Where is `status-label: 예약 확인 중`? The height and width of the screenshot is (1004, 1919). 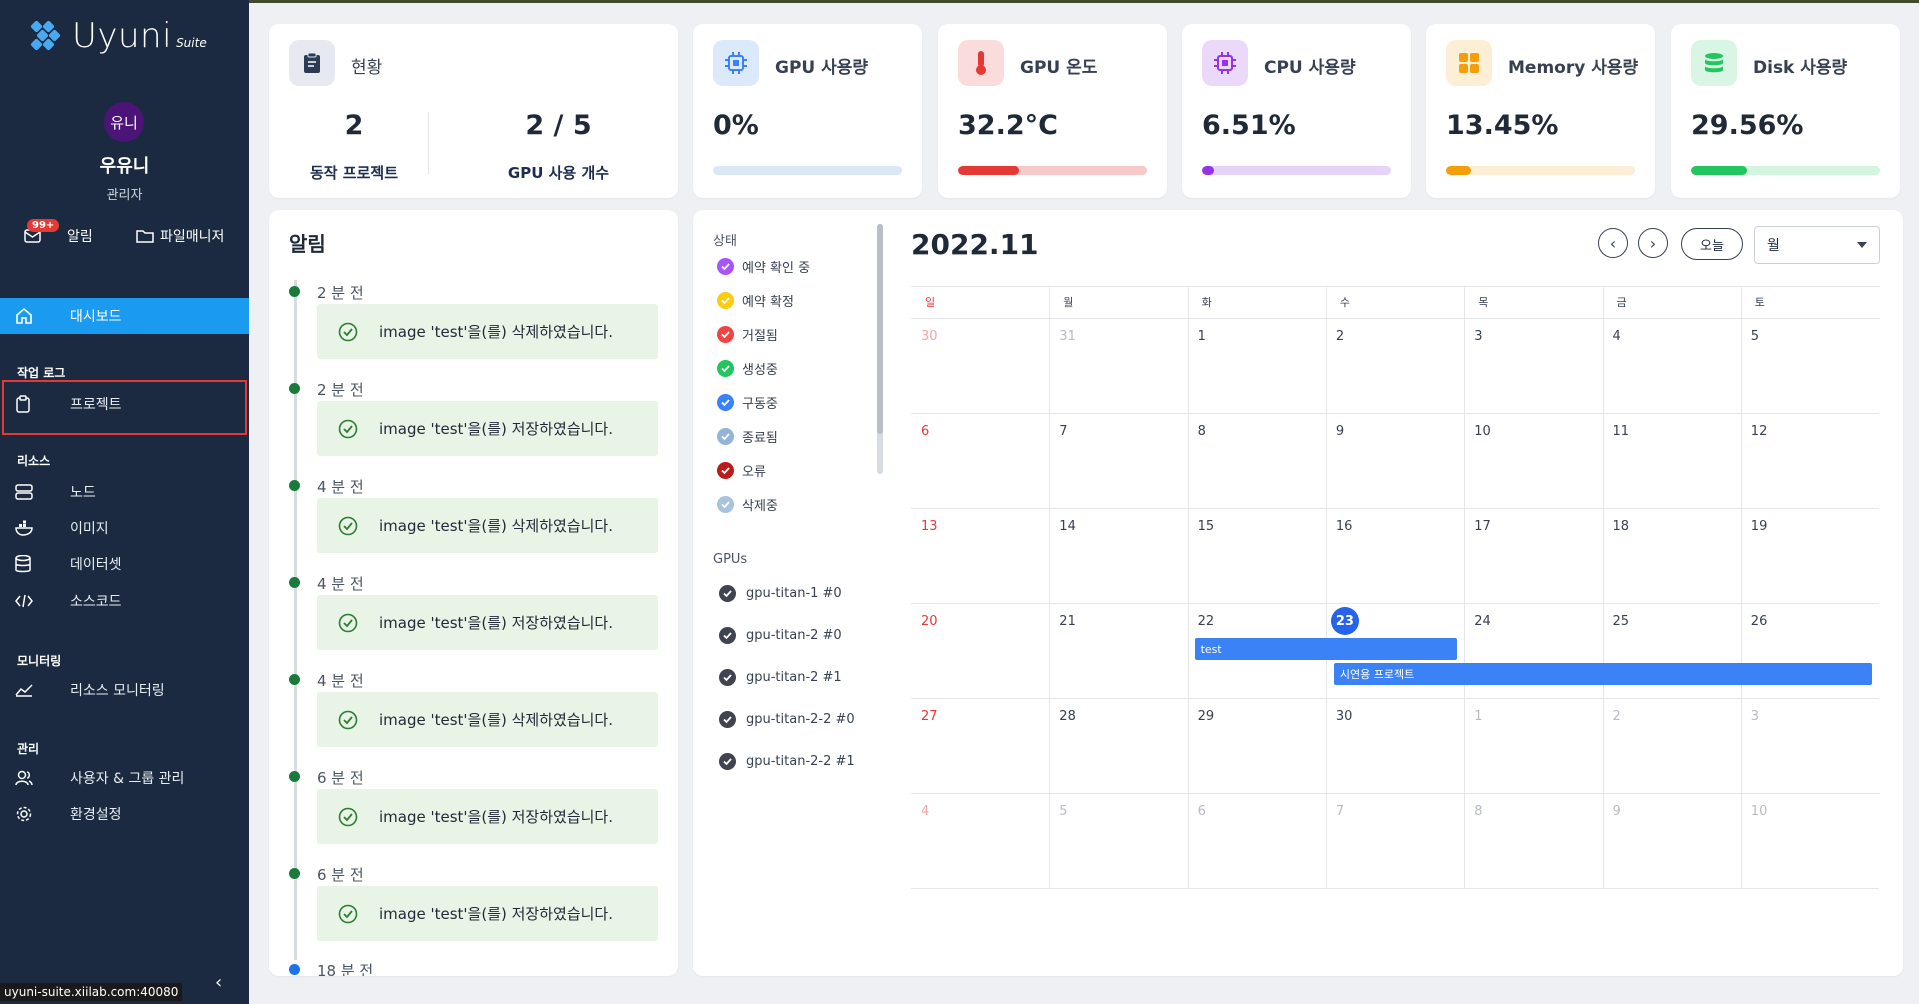
status-label: 예약 확인 중 is located at coordinates (776, 268).